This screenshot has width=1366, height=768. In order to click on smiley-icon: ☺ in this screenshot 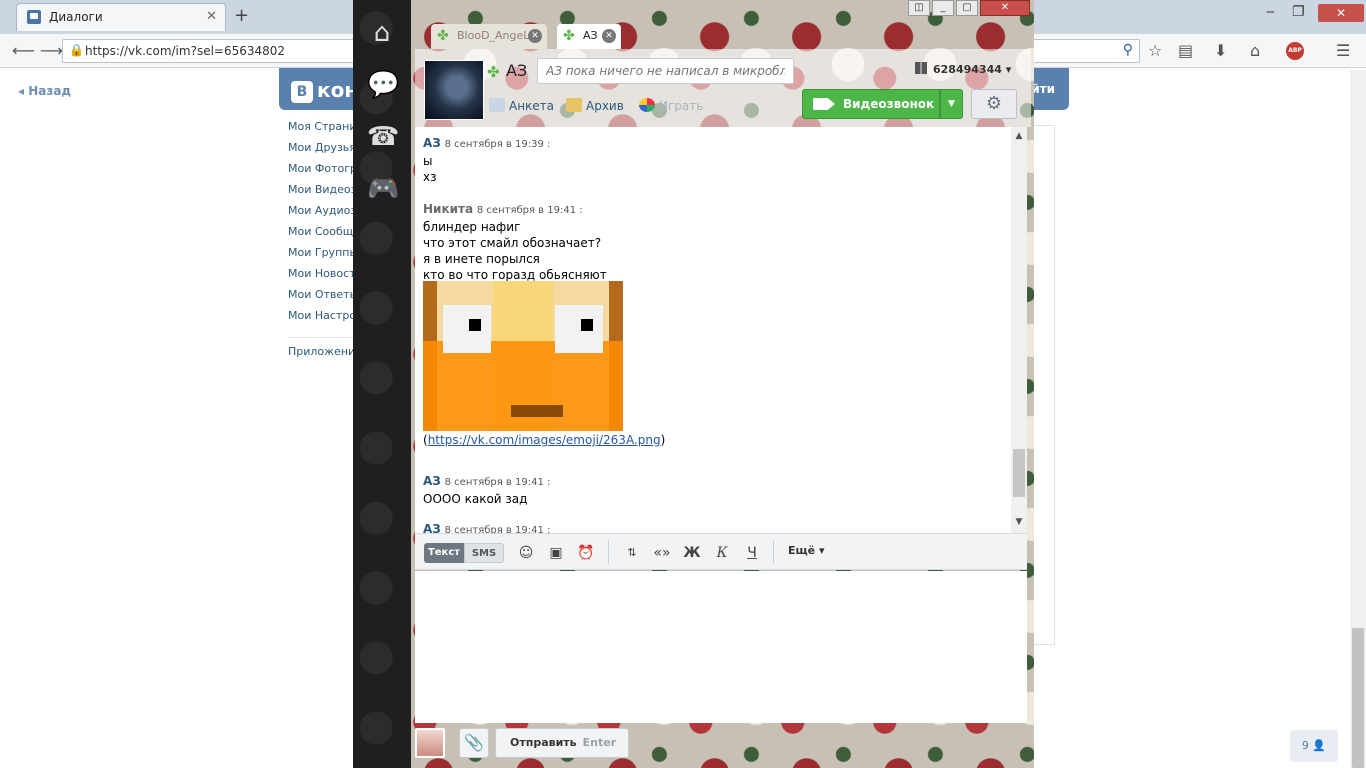, I will do `click(526, 553)`.